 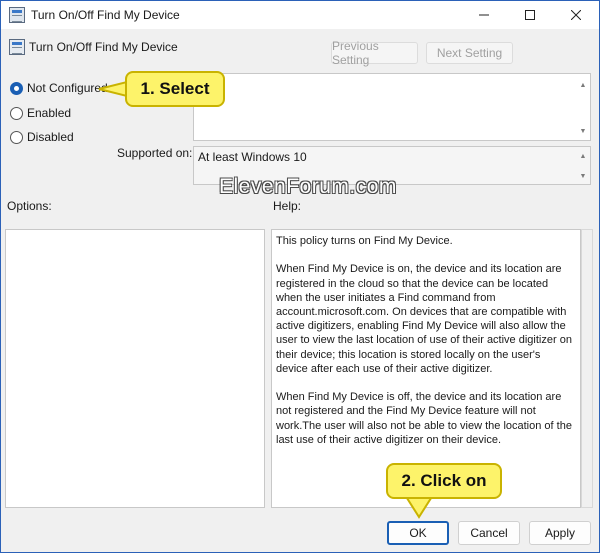 I want to click on comment-field: ▲ ▼, so click(x=392, y=107).